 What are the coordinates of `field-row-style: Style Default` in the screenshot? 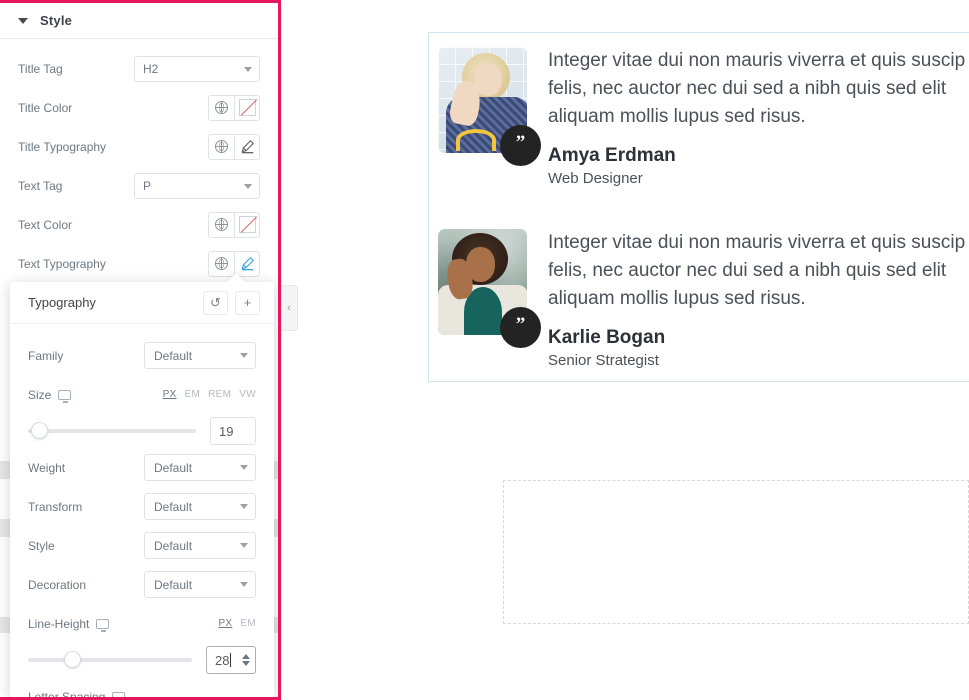 It's located at (142, 545).